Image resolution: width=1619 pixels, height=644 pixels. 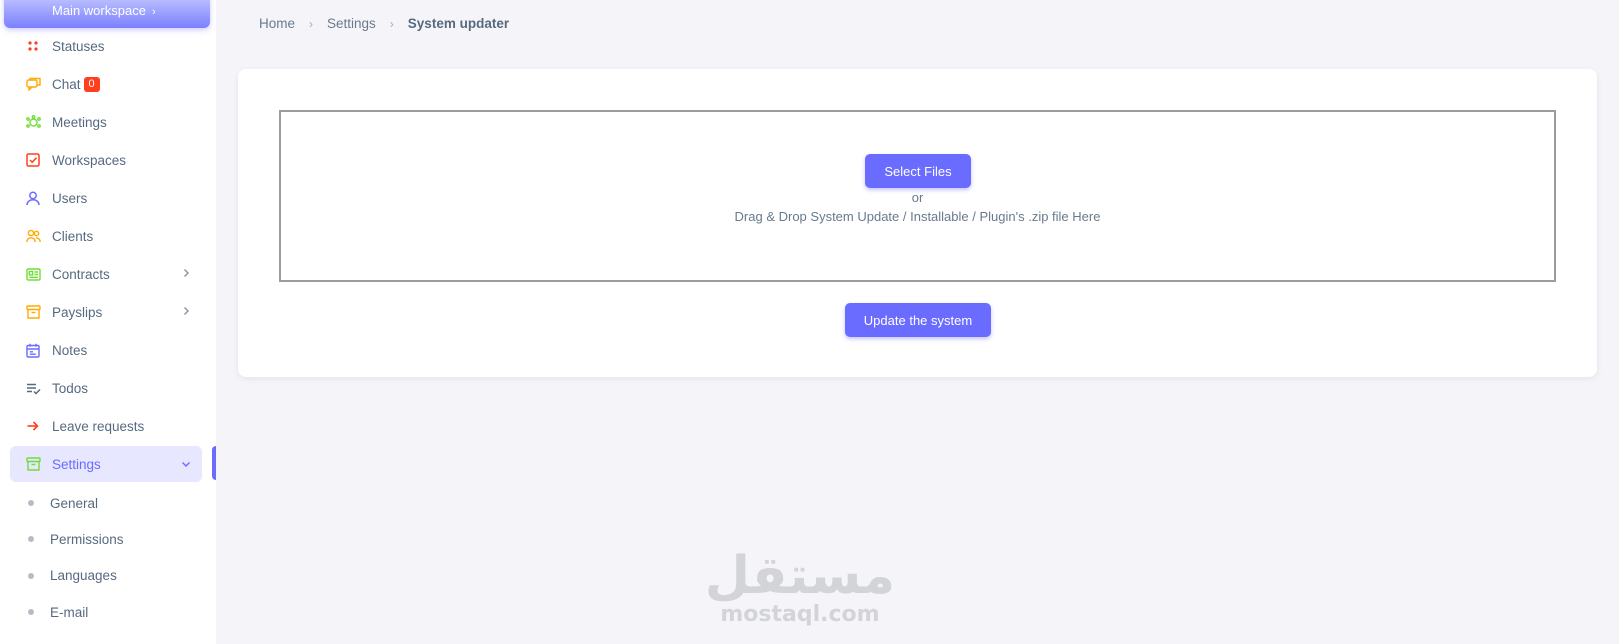 What do you see at coordinates (106, 350) in the screenshot?
I see `sidebar-item-notes: Notes` at bounding box center [106, 350].